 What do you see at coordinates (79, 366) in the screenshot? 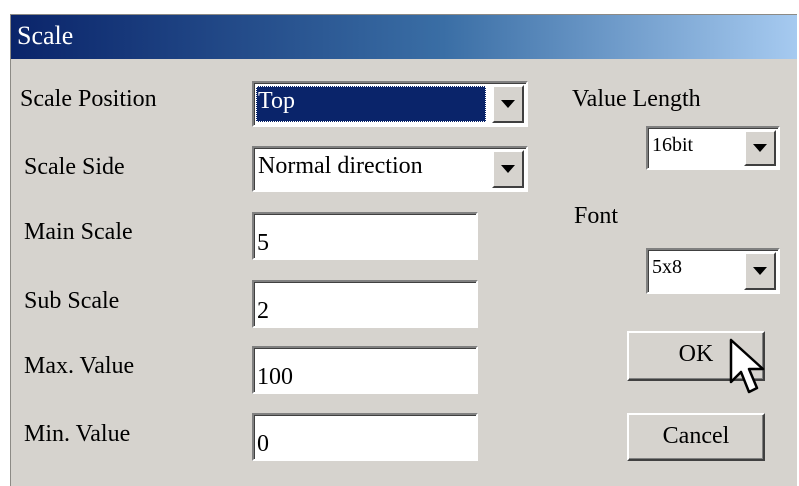
I see `max-value-label: Max. Value` at bounding box center [79, 366].